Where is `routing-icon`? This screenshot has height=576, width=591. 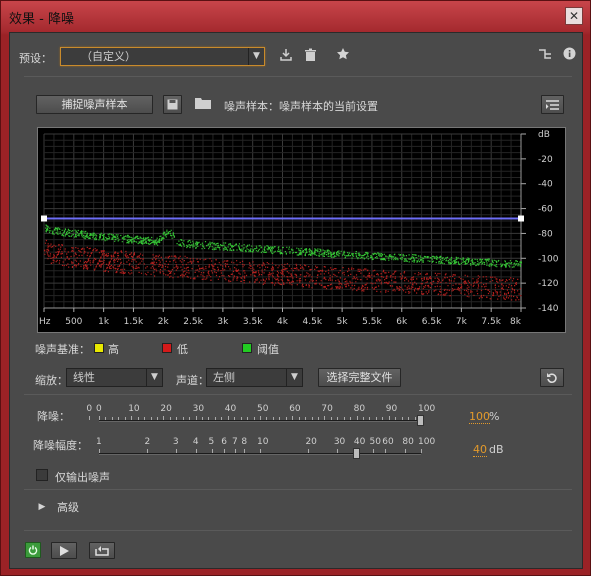
routing-icon is located at coordinates (545, 56).